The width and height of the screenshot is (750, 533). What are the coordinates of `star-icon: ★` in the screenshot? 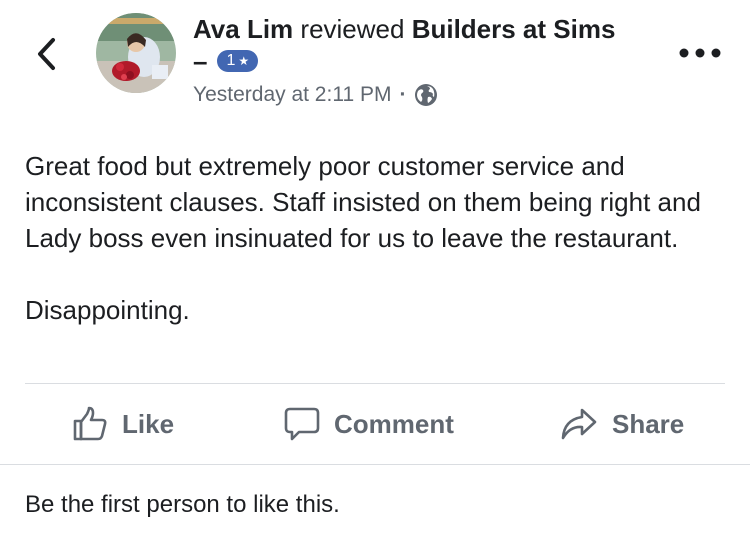 It's located at (244, 61).